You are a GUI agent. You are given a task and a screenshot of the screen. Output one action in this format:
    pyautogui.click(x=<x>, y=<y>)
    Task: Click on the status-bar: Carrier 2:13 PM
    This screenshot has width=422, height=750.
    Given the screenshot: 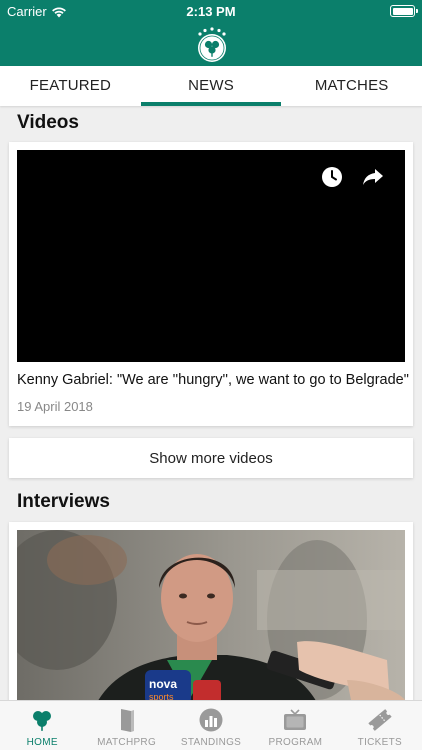 What is the action you would take?
    pyautogui.click(x=211, y=11)
    